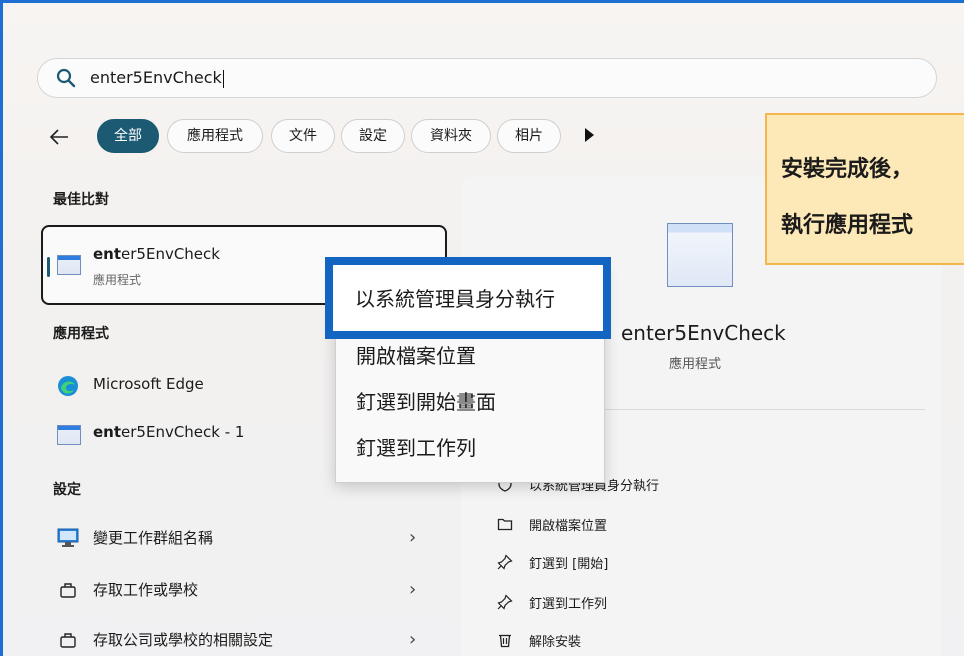  Describe the element at coordinates (451, 136) in the screenshot. I see `tab-folders: 資料夾` at that location.